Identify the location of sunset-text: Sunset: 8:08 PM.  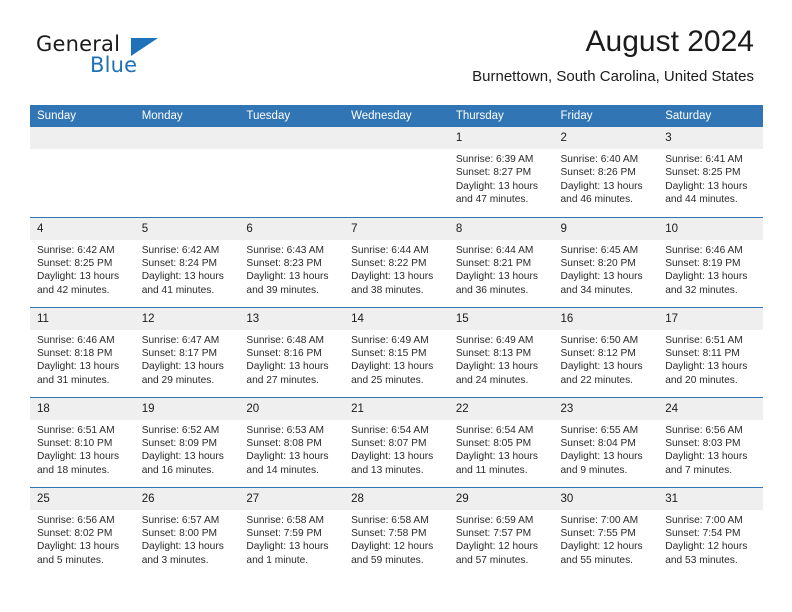
(284, 443).